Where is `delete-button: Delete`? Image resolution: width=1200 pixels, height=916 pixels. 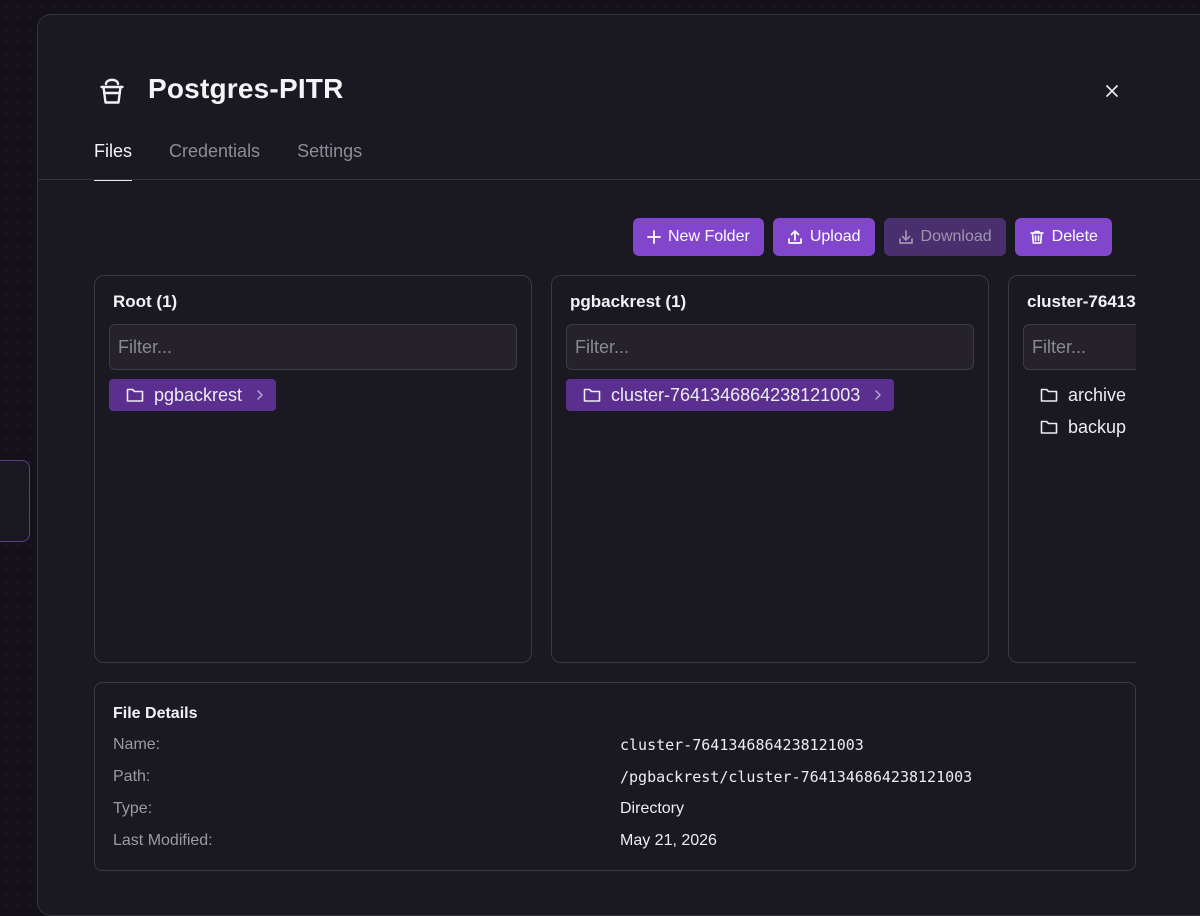
delete-button: Delete is located at coordinates (1063, 237).